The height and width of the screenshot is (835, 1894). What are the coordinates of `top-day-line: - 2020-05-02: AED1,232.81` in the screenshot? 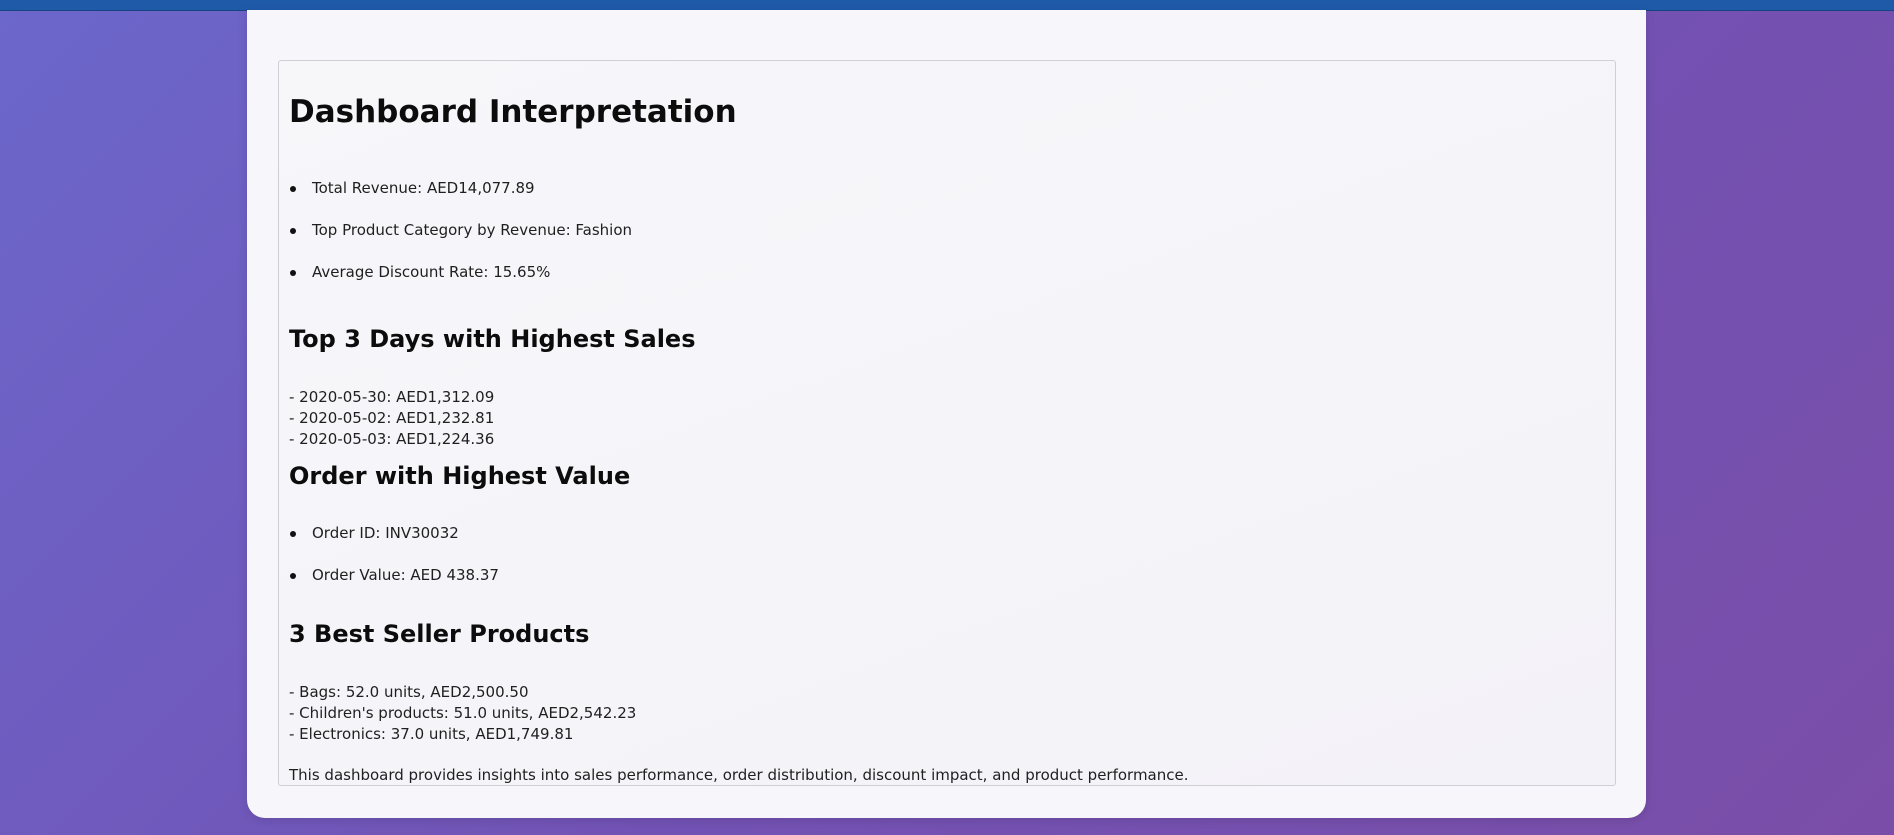 It's located at (392, 418).